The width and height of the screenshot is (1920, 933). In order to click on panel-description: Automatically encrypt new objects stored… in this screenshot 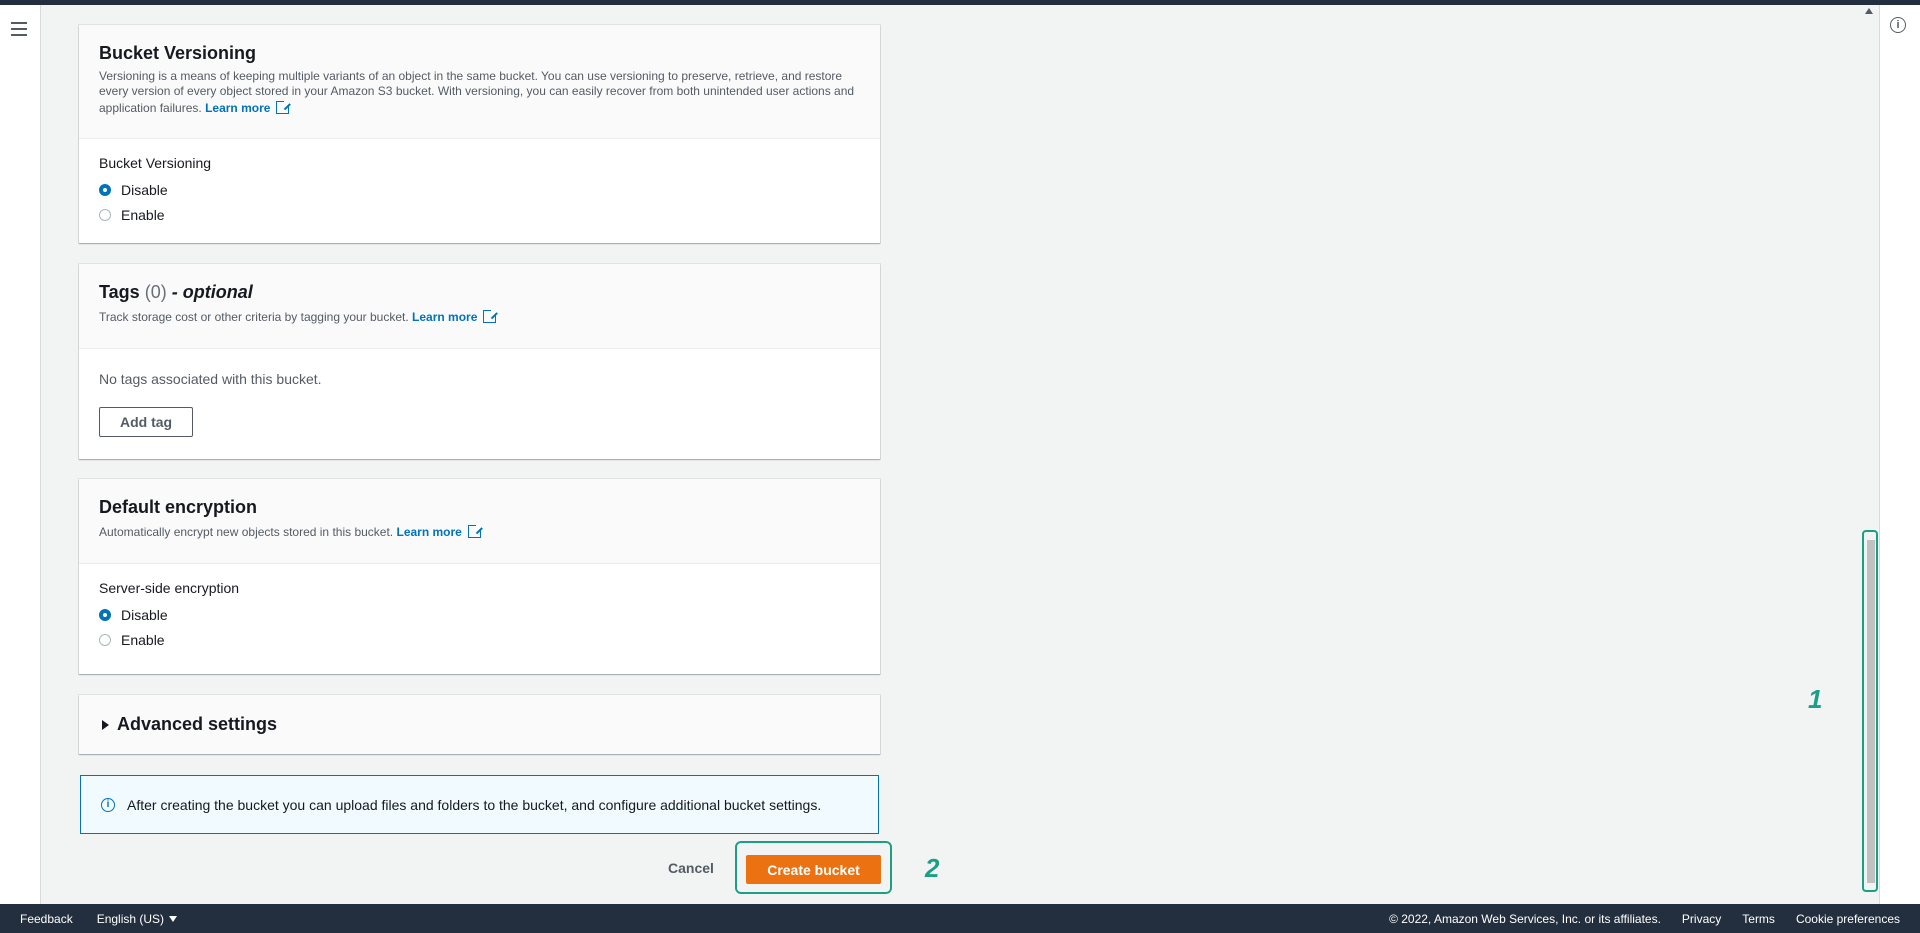, I will do `click(479, 531)`.